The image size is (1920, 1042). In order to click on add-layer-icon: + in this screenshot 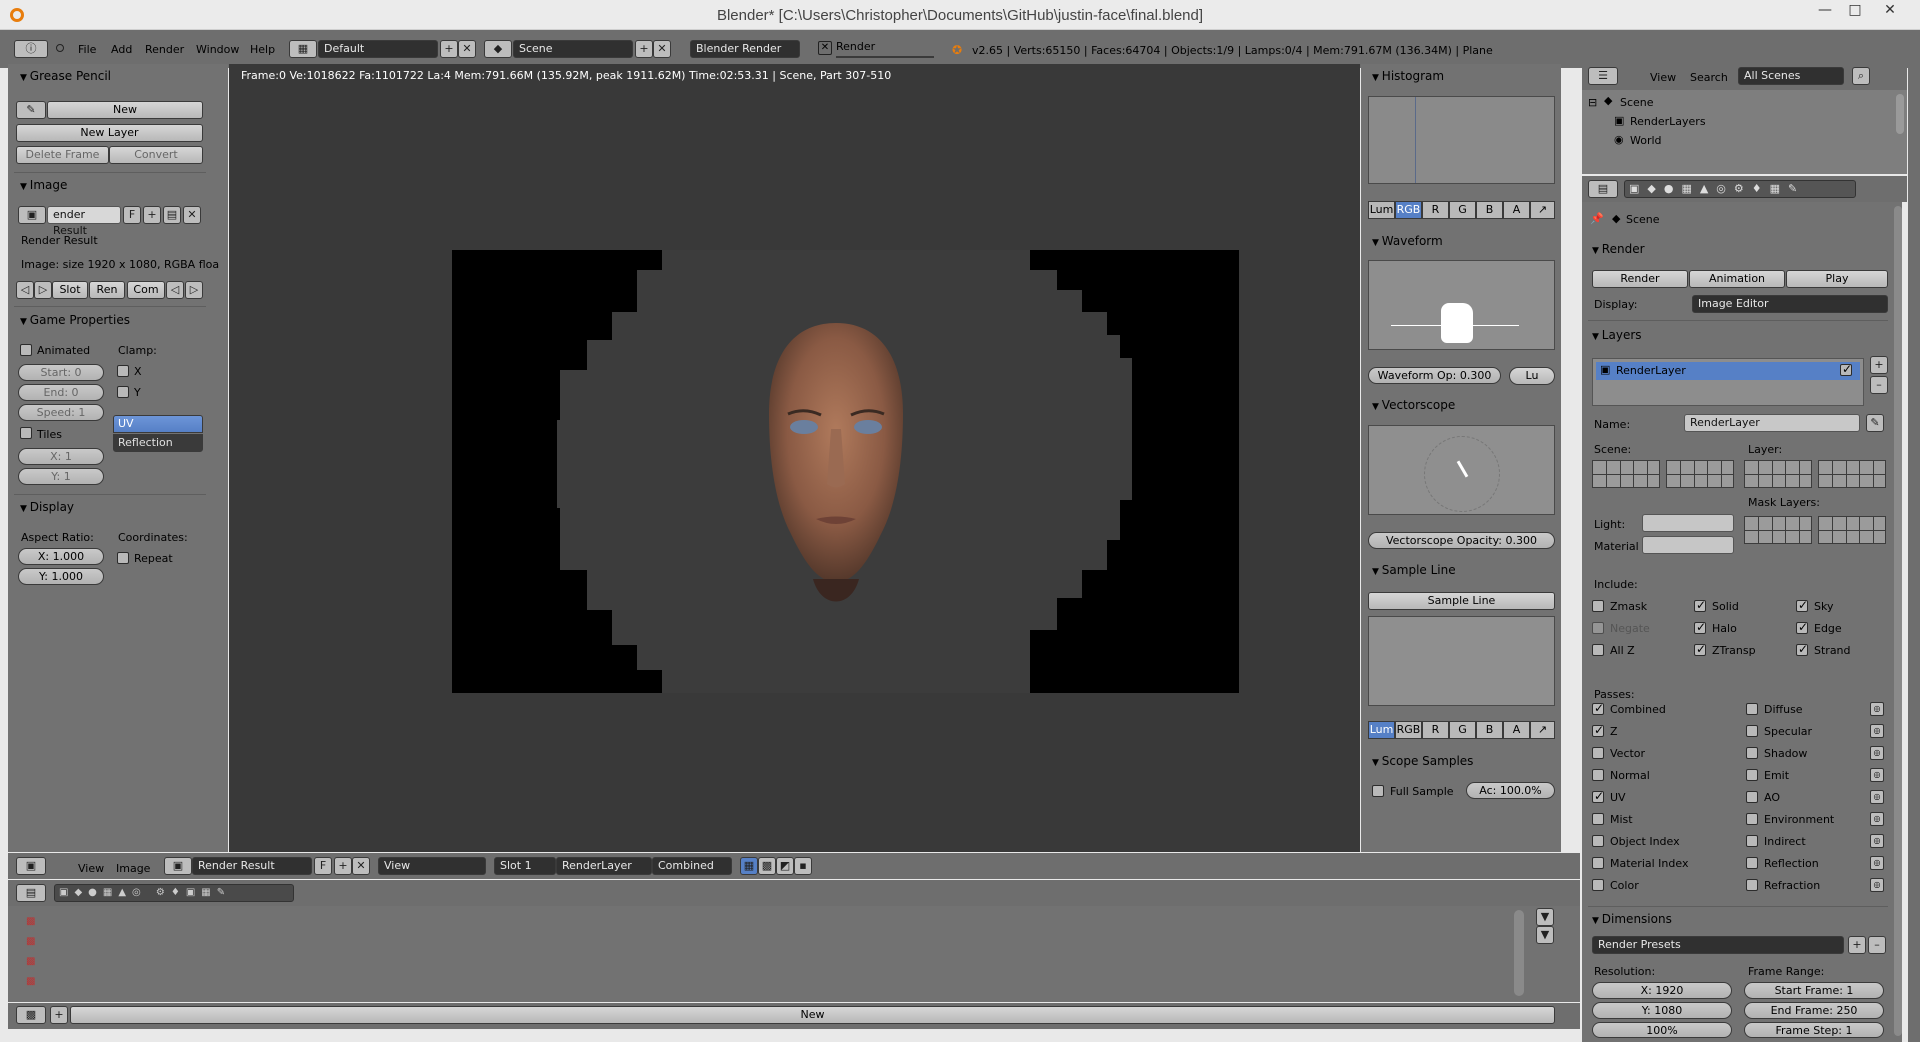, I will do `click(1879, 365)`.